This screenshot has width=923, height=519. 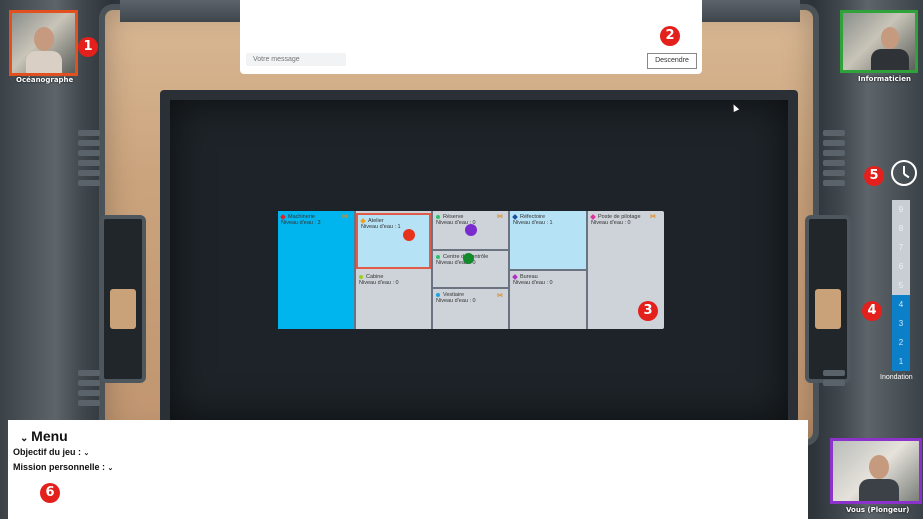 What do you see at coordinates (901, 304) in the screenshot?
I see `flood-level-4: 4` at bounding box center [901, 304].